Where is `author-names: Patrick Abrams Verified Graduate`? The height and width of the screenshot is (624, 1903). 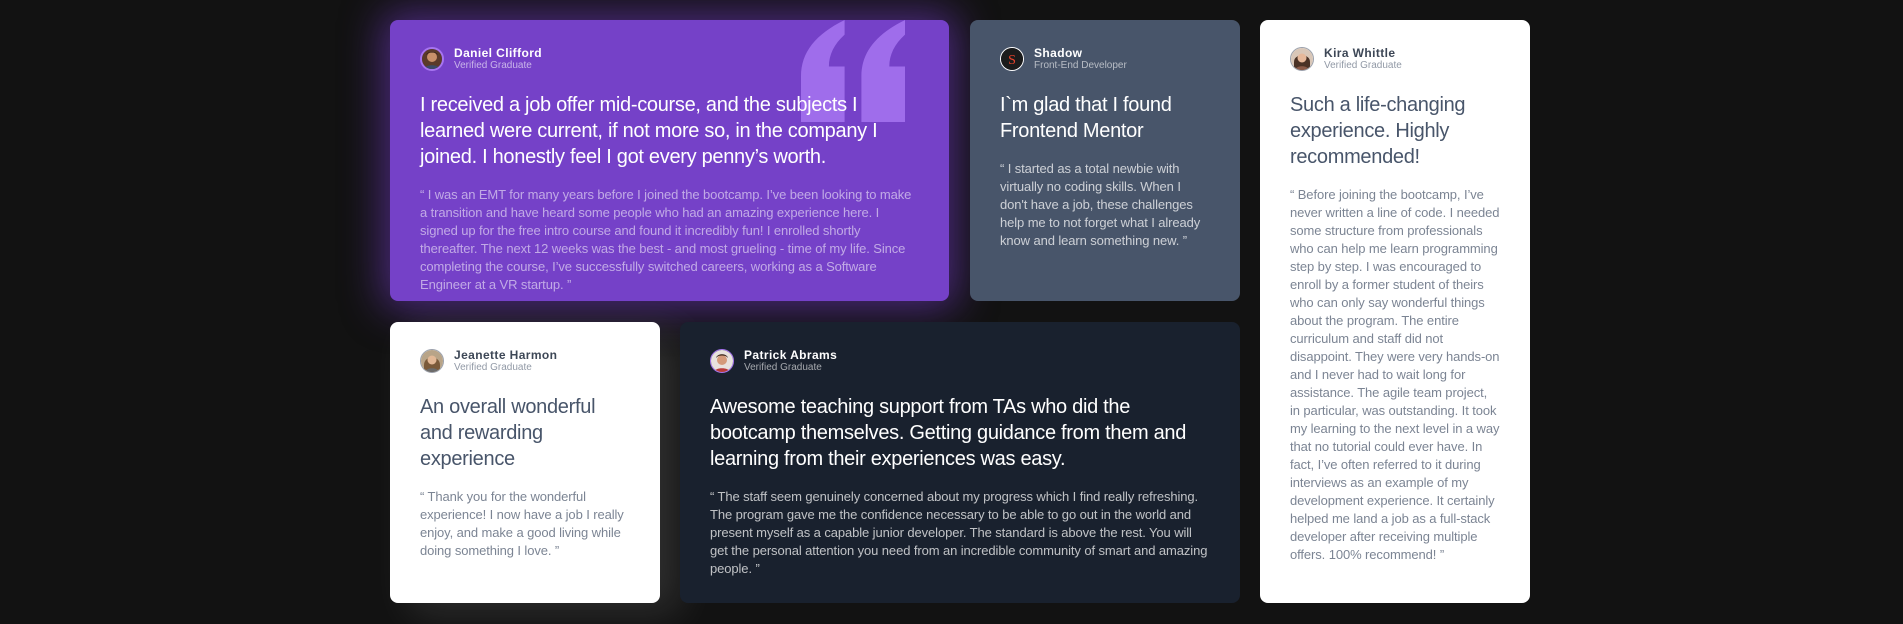
author-names: Patrick Abrams Verified Graduate is located at coordinates (790, 361).